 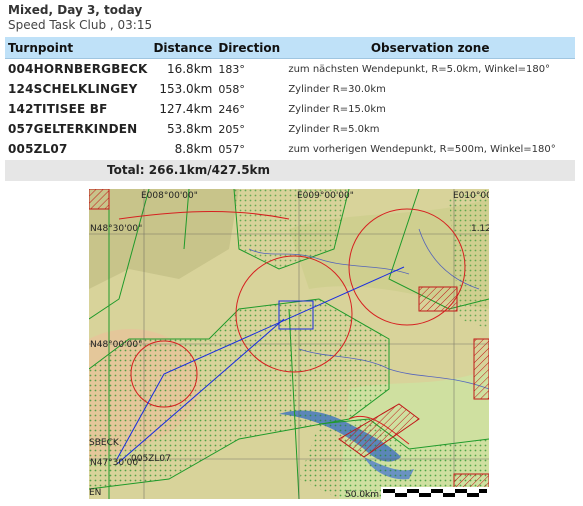 I want to click on column-header-turnpoint: Turnpoint, so click(x=78, y=48).